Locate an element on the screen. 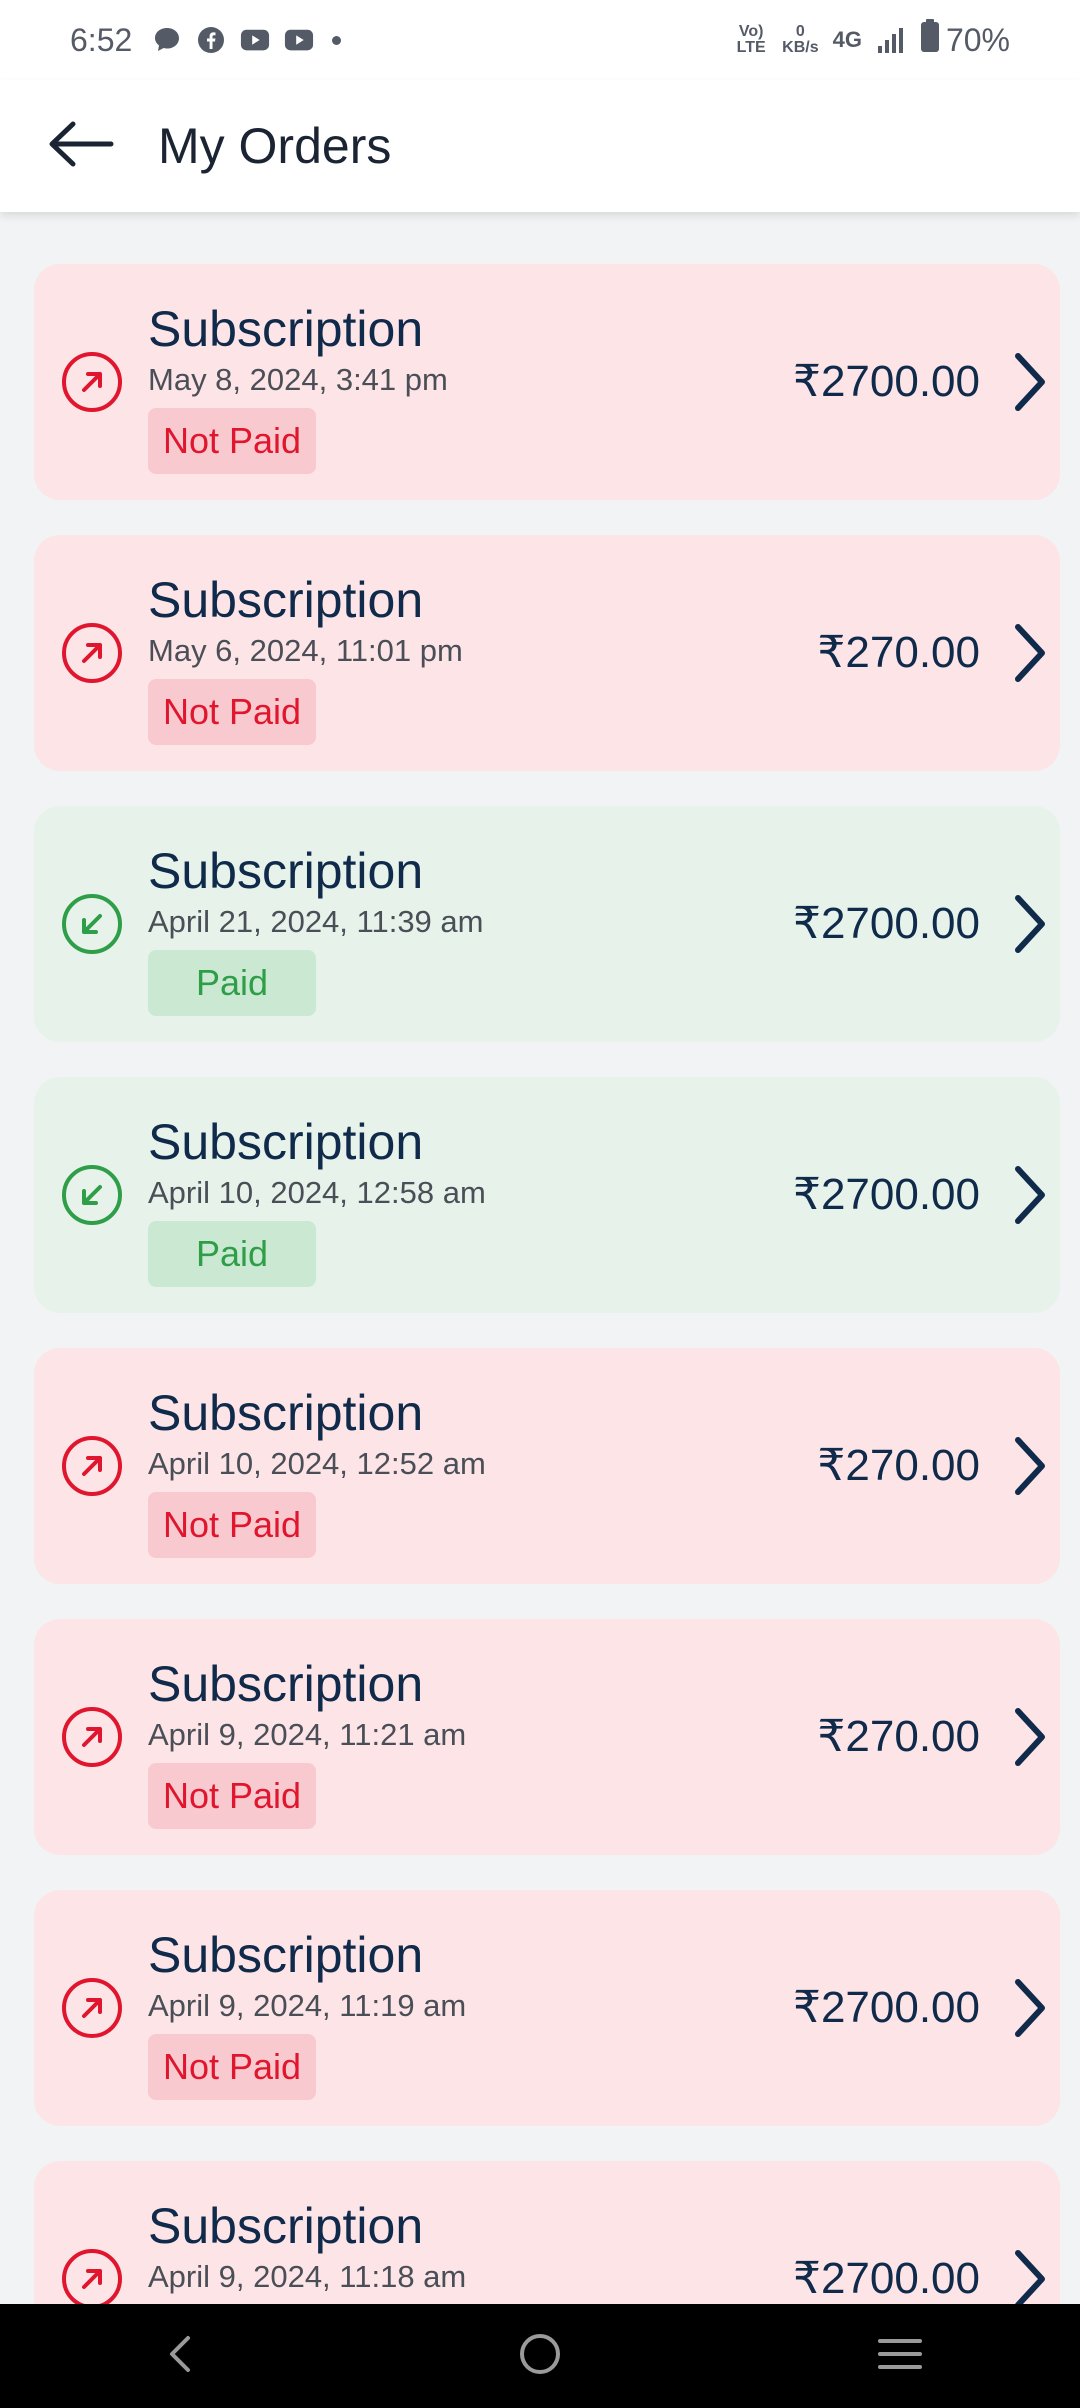 The image size is (1080, 2408). order-date: May 8, 2024, 3:41 pm is located at coordinates (298, 379).